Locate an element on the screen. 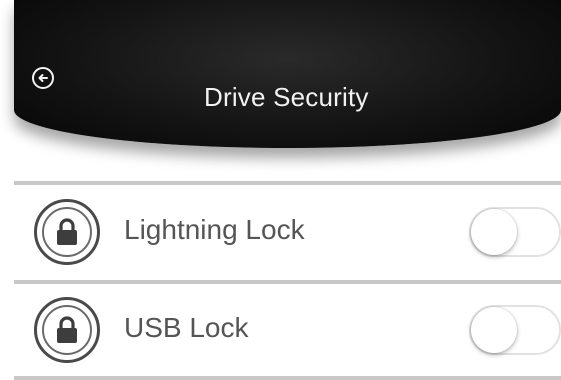 The image size is (561, 380). setting-label-lightning-lock: Lightning Lock is located at coordinates (214, 229).